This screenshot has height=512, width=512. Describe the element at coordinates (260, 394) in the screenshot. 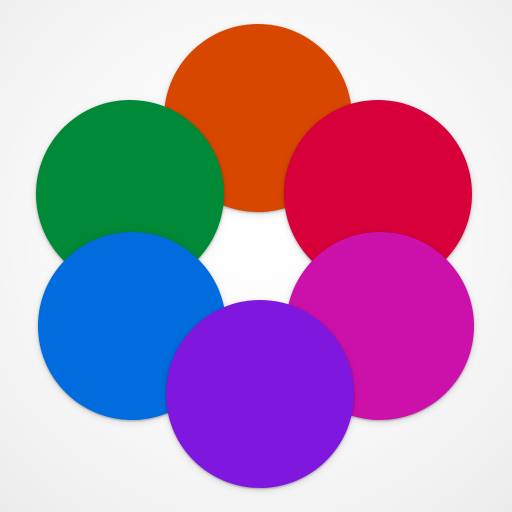

I see `purple-circle-icon` at that location.